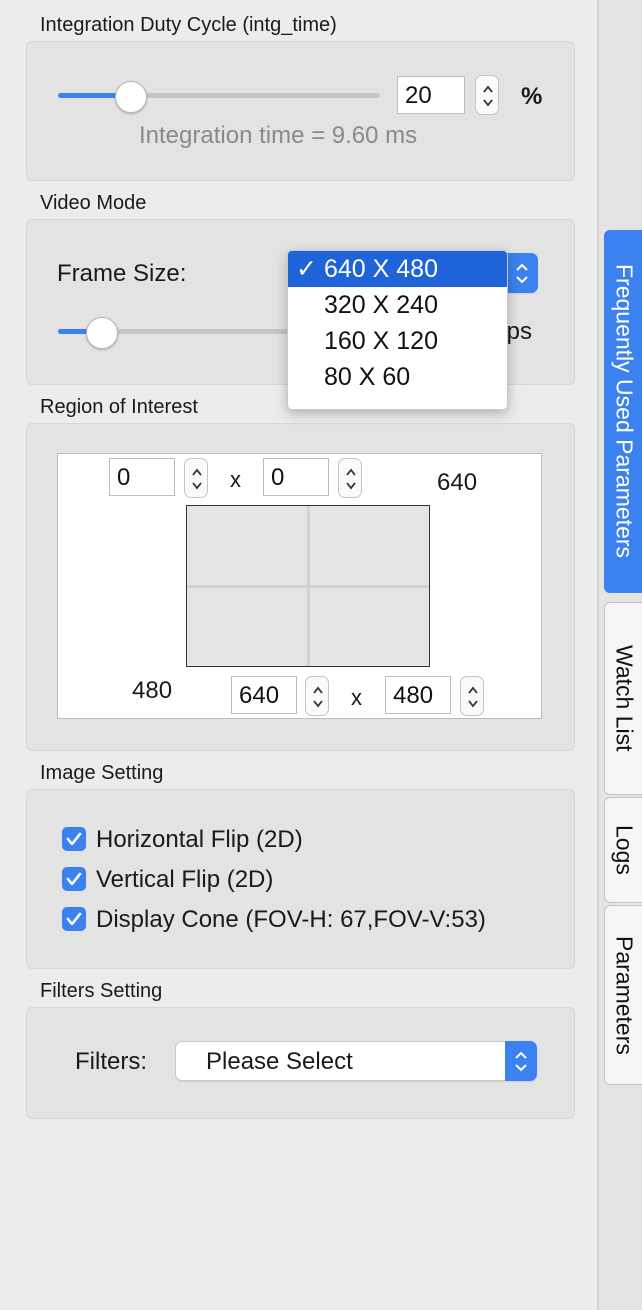 This screenshot has height=1310, width=642. What do you see at coordinates (397, 305) in the screenshot?
I see `frame-size-option-320x240: 320 X 240` at bounding box center [397, 305].